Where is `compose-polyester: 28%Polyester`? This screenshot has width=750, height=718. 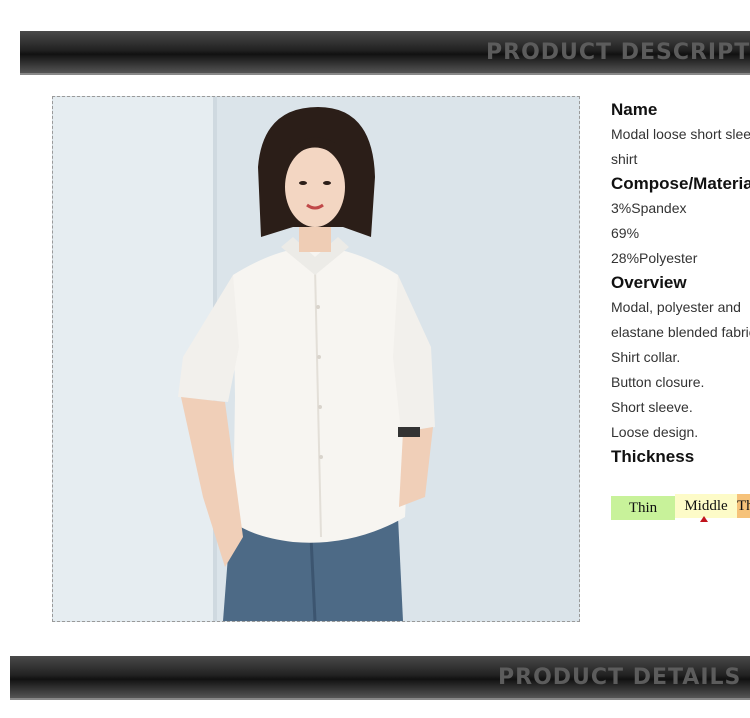
compose-polyester: 28%Polyester is located at coordinates (654, 258).